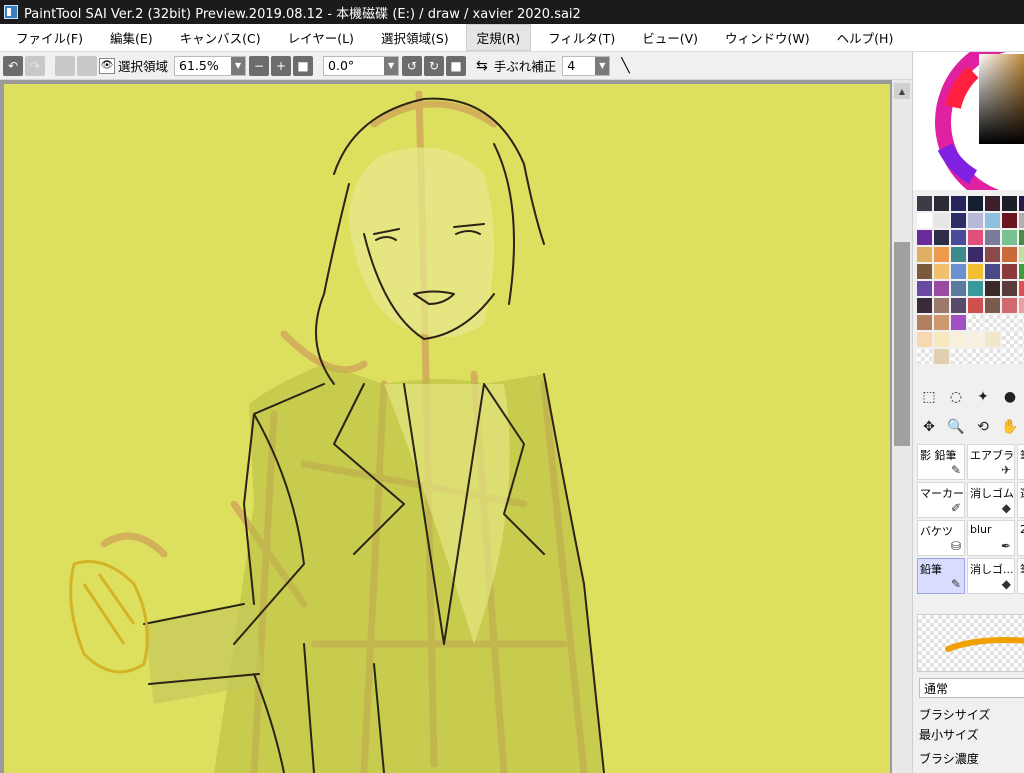  What do you see at coordinates (1020, 538) in the screenshot?
I see `brush-slot-2: 2` at bounding box center [1020, 538].